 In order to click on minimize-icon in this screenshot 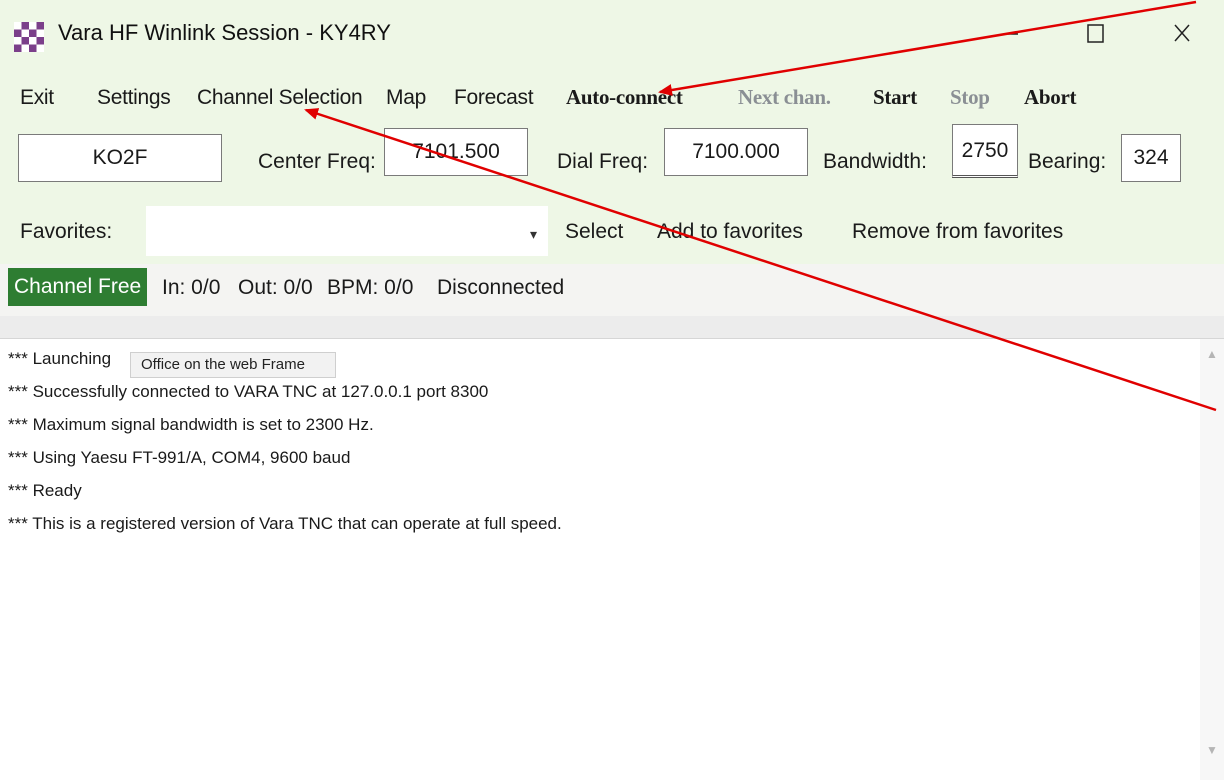, I will do `click(1011, 34)`.